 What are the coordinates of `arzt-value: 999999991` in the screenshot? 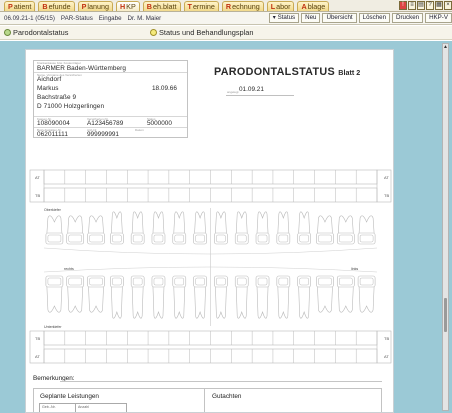 It's located at (103, 134).